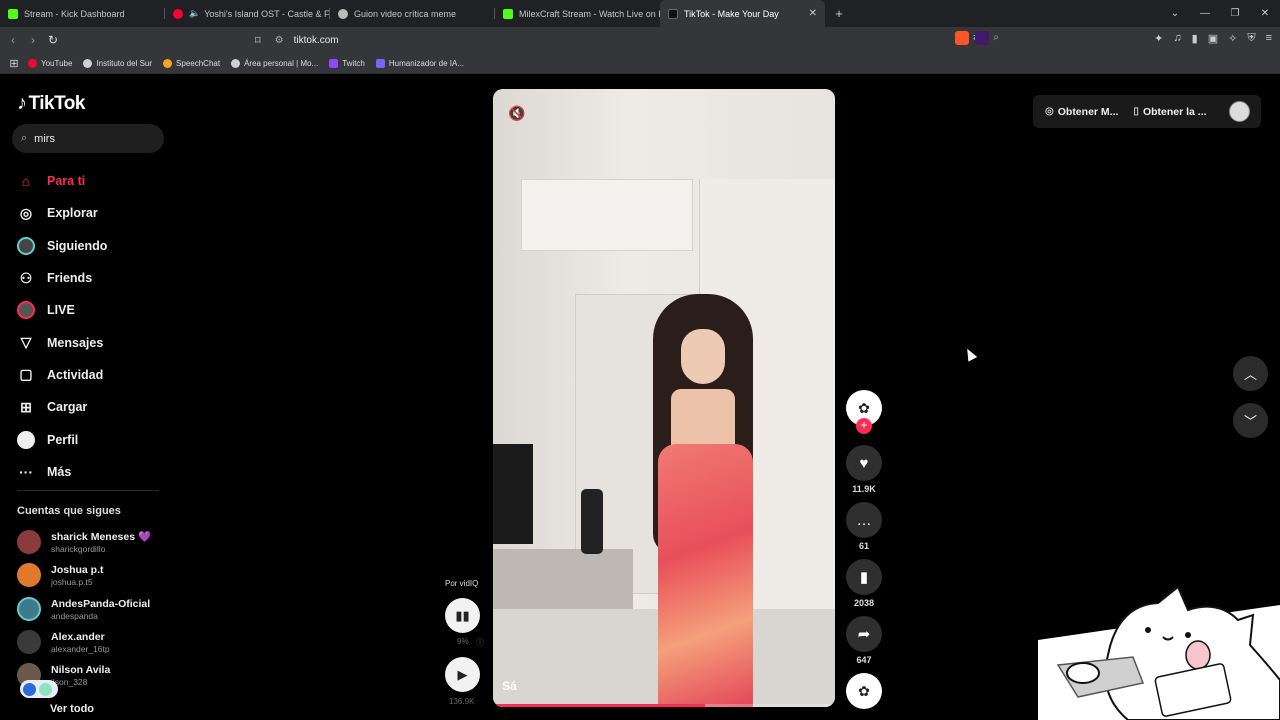  What do you see at coordinates (813, 13) in the screenshot?
I see `close-tab-icon: ✕` at bounding box center [813, 13].